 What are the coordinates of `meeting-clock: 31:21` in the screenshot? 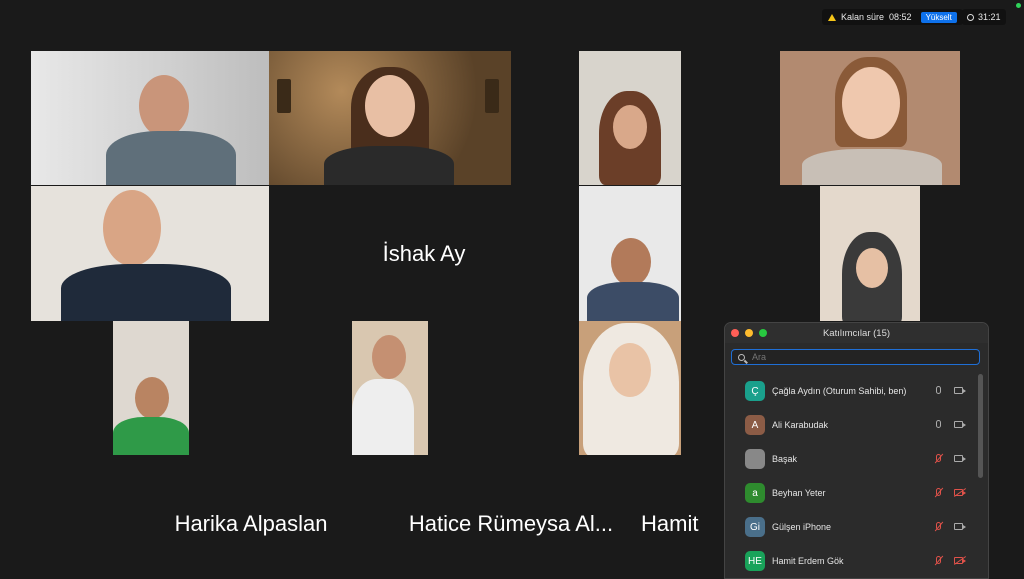 It's located at (984, 17).